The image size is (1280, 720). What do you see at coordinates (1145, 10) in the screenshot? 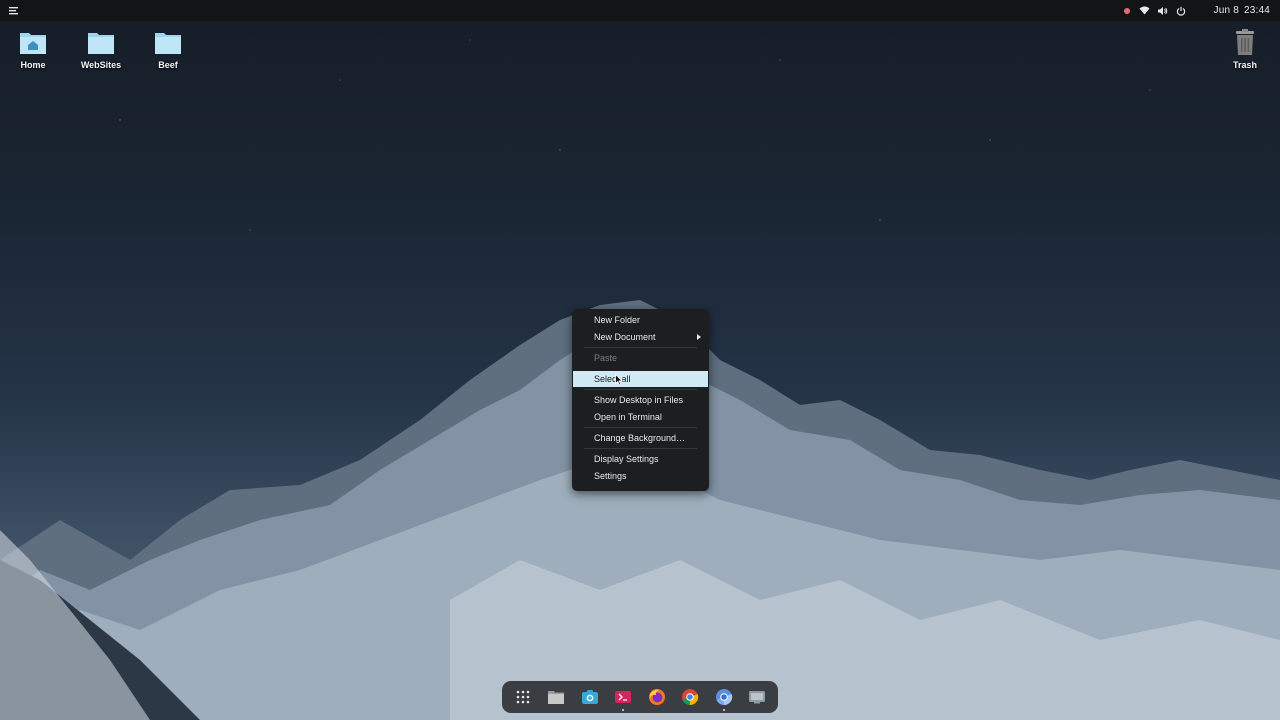
I see `wifi-icon` at bounding box center [1145, 10].